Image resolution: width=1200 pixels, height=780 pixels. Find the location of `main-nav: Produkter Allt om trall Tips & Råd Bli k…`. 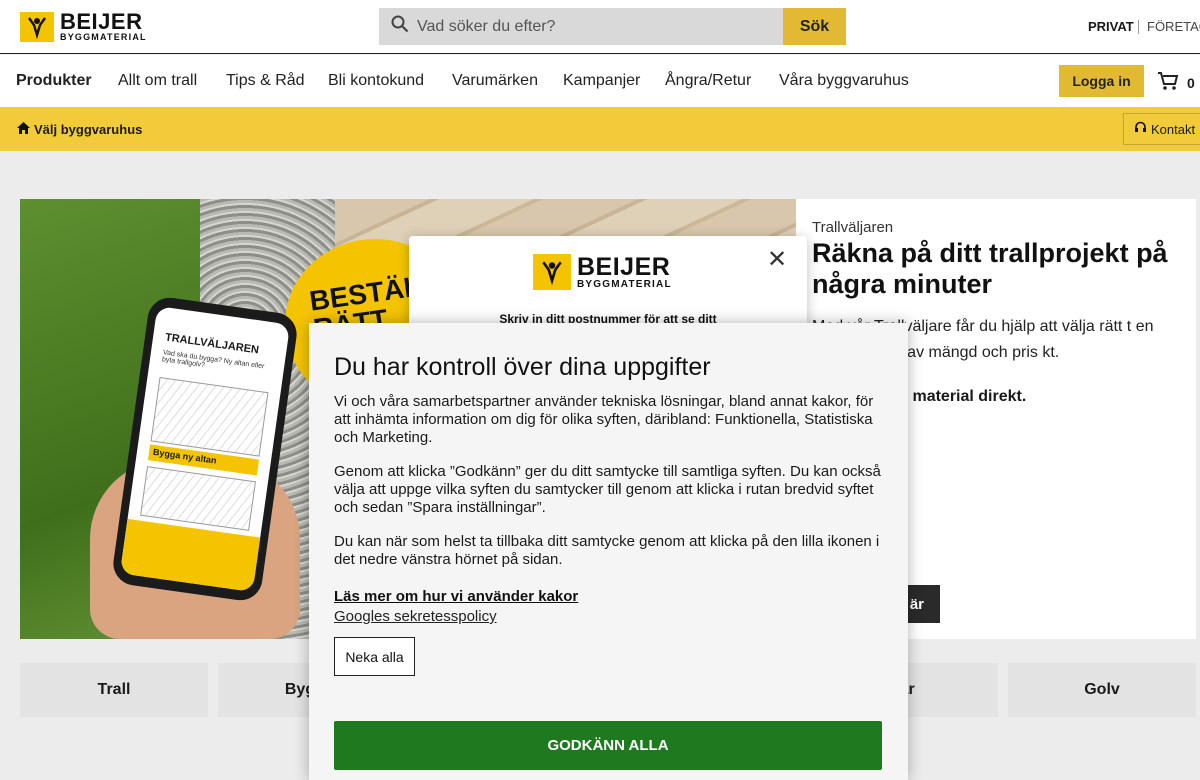

main-nav: Produkter Allt om trall Tips & Råd Bli k… is located at coordinates (600, 81).